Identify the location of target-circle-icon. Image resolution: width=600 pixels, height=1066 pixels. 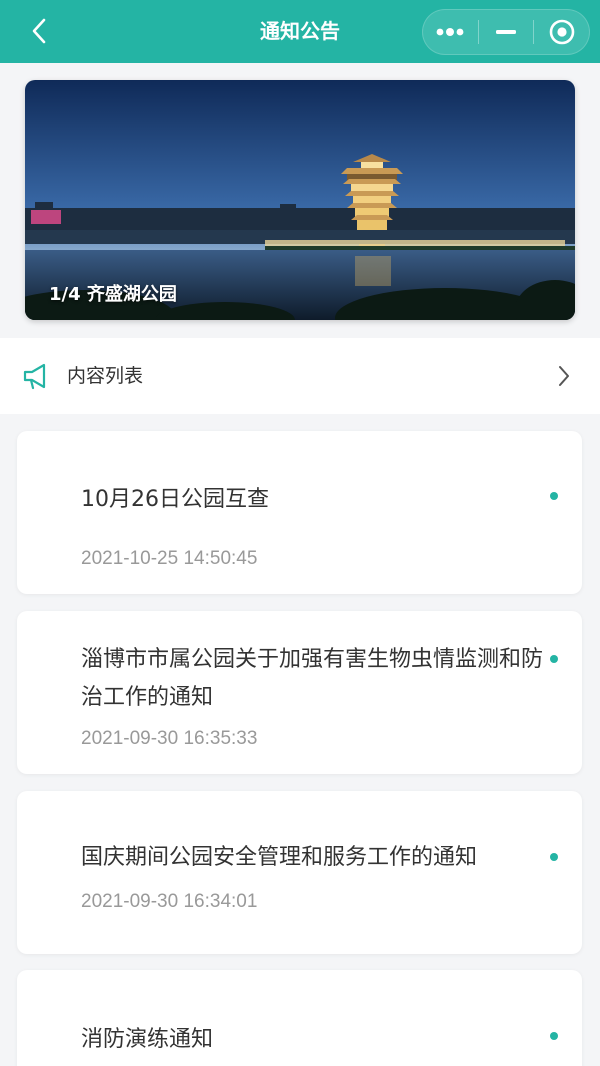
(561, 32).